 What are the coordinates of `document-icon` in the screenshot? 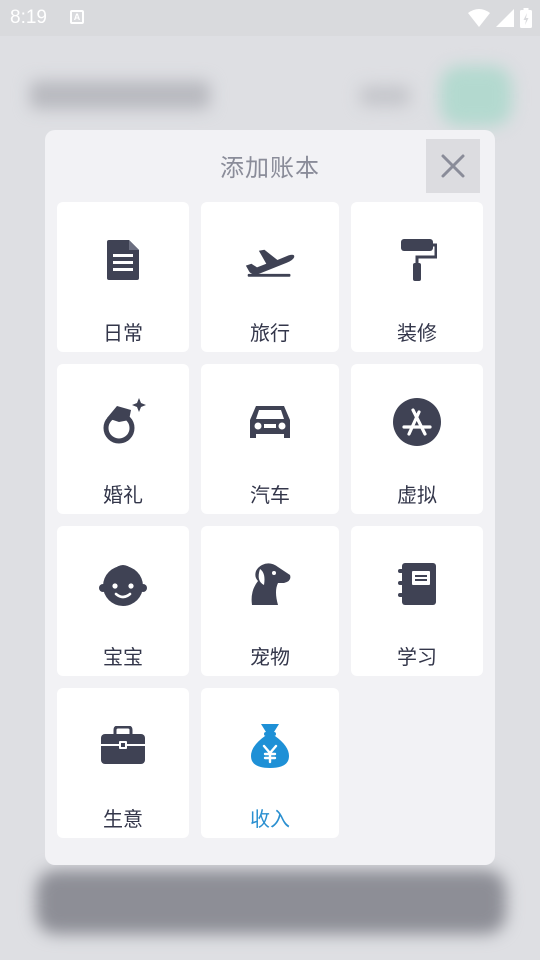 It's located at (123, 260).